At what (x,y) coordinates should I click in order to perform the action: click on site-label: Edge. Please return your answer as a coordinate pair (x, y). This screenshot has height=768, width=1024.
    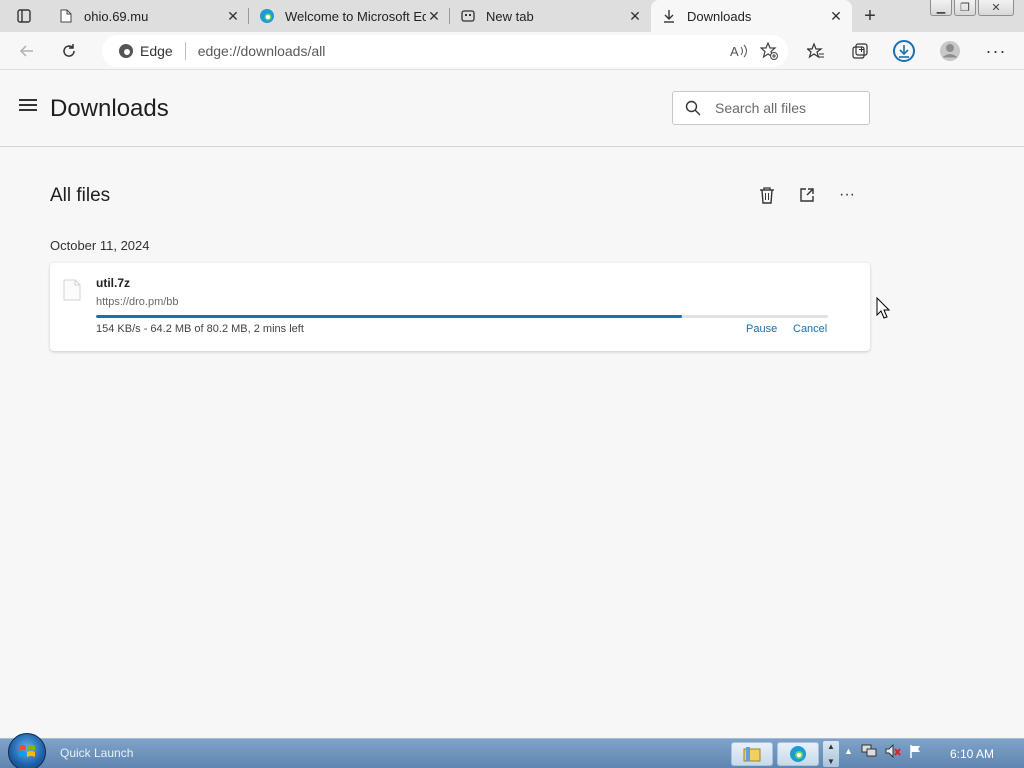
    Looking at the image, I should click on (156, 51).